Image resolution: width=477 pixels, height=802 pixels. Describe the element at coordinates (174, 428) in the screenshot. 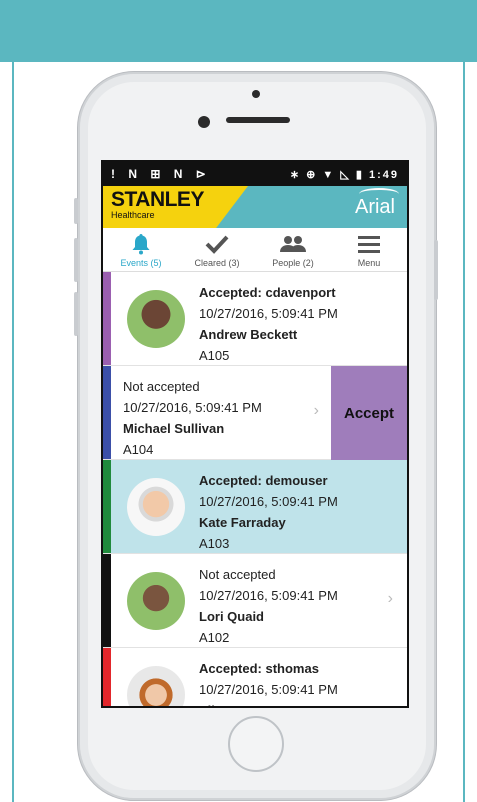

I see `event-person: Michael Sullivan` at that location.